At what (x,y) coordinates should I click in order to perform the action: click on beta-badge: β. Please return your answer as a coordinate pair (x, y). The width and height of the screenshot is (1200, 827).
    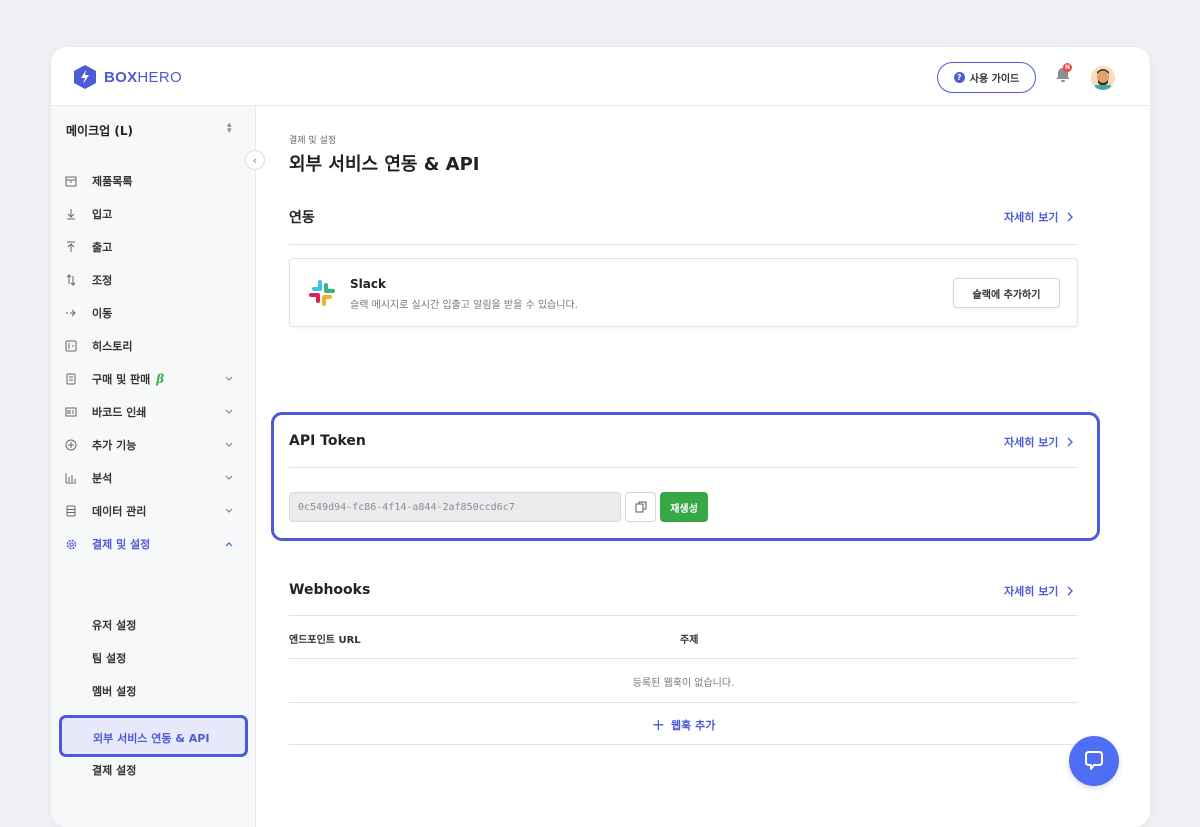
    Looking at the image, I should click on (160, 379).